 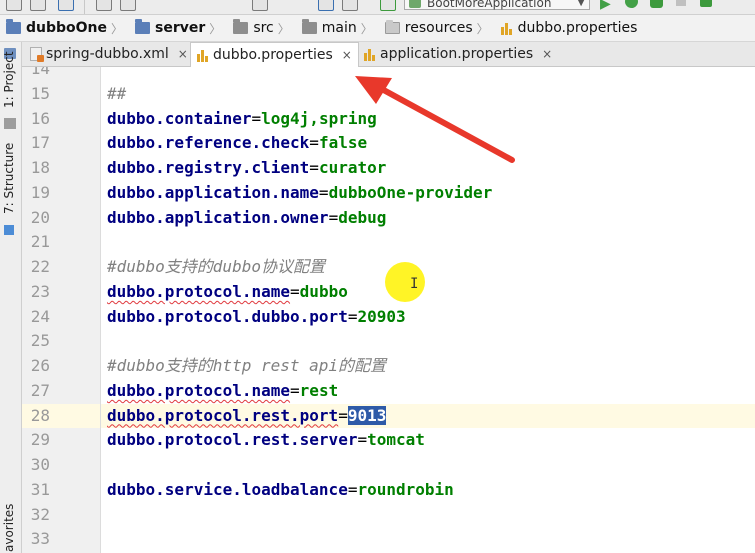 I want to click on annotation-arrow-line, so click(x=446, y=124).